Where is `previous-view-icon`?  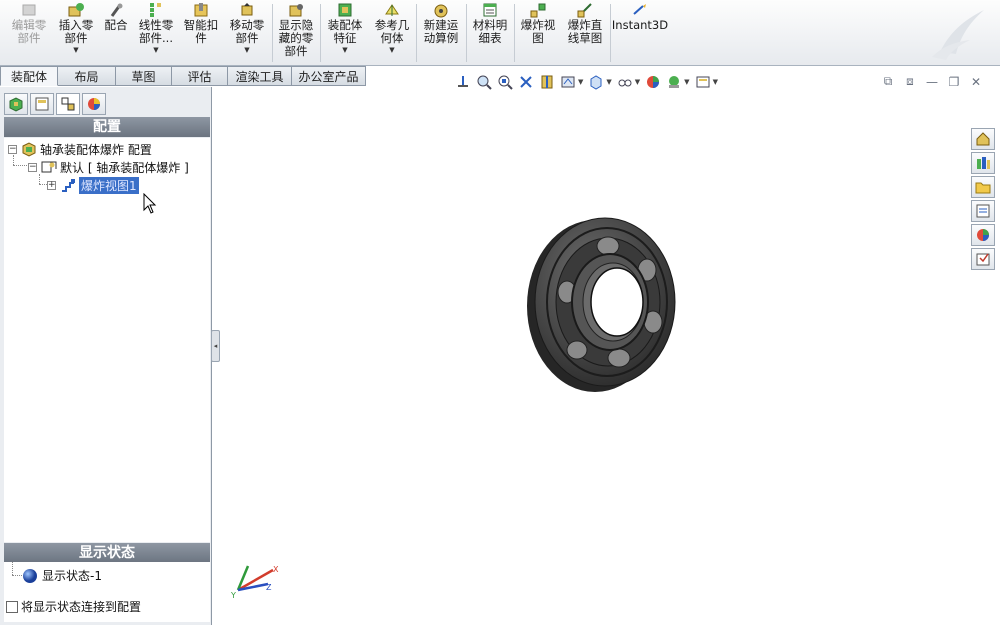 previous-view-icon is located at coordinates (526, 82).